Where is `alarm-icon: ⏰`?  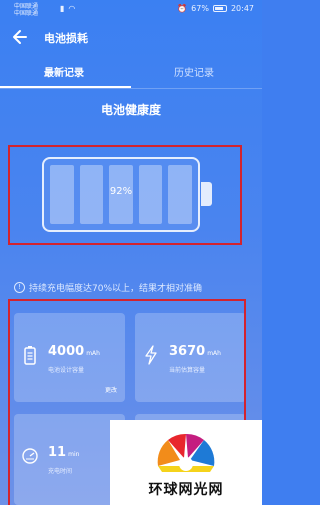
alarm-icon: ⏰ is located at coordinates (182, 8).